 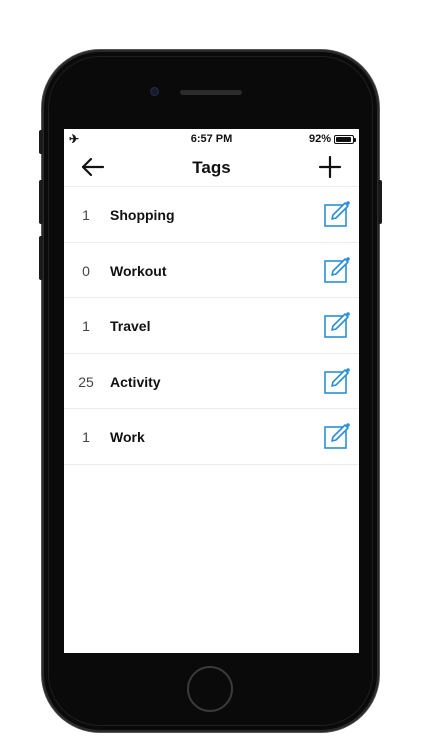 I want to click on earpiece-speaker, so click(x=211, y=92).